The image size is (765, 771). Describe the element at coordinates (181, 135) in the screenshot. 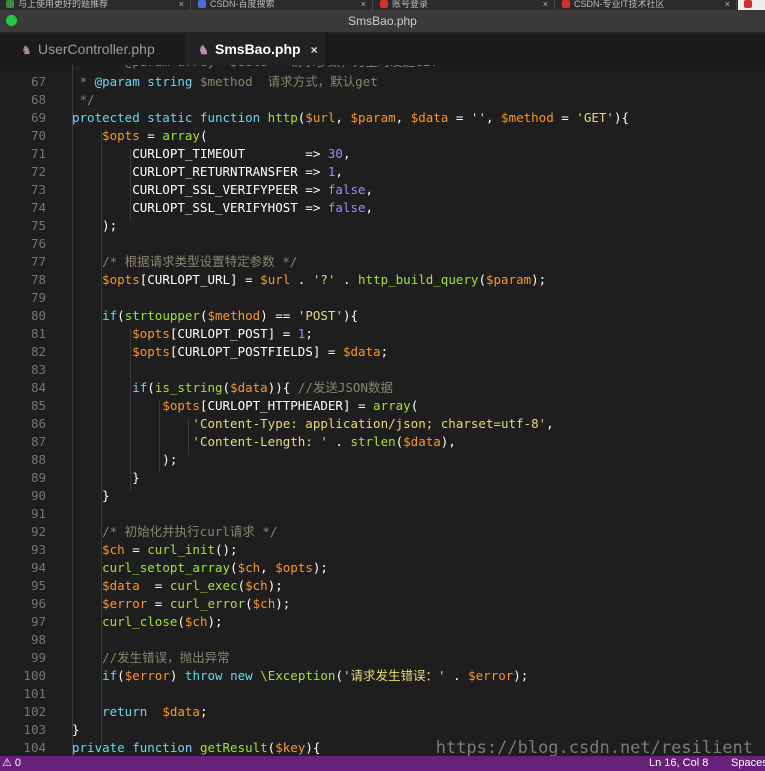

I see `code-token: array` at that location.